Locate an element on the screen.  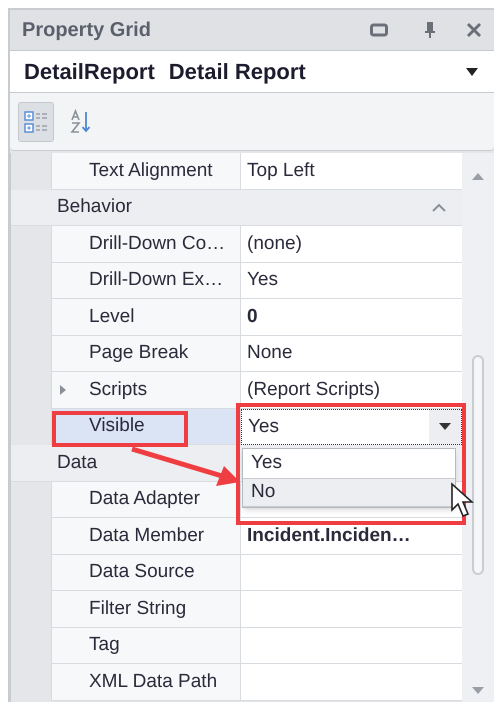
property-name-cell: Tag is located at coordinates (146, 646).